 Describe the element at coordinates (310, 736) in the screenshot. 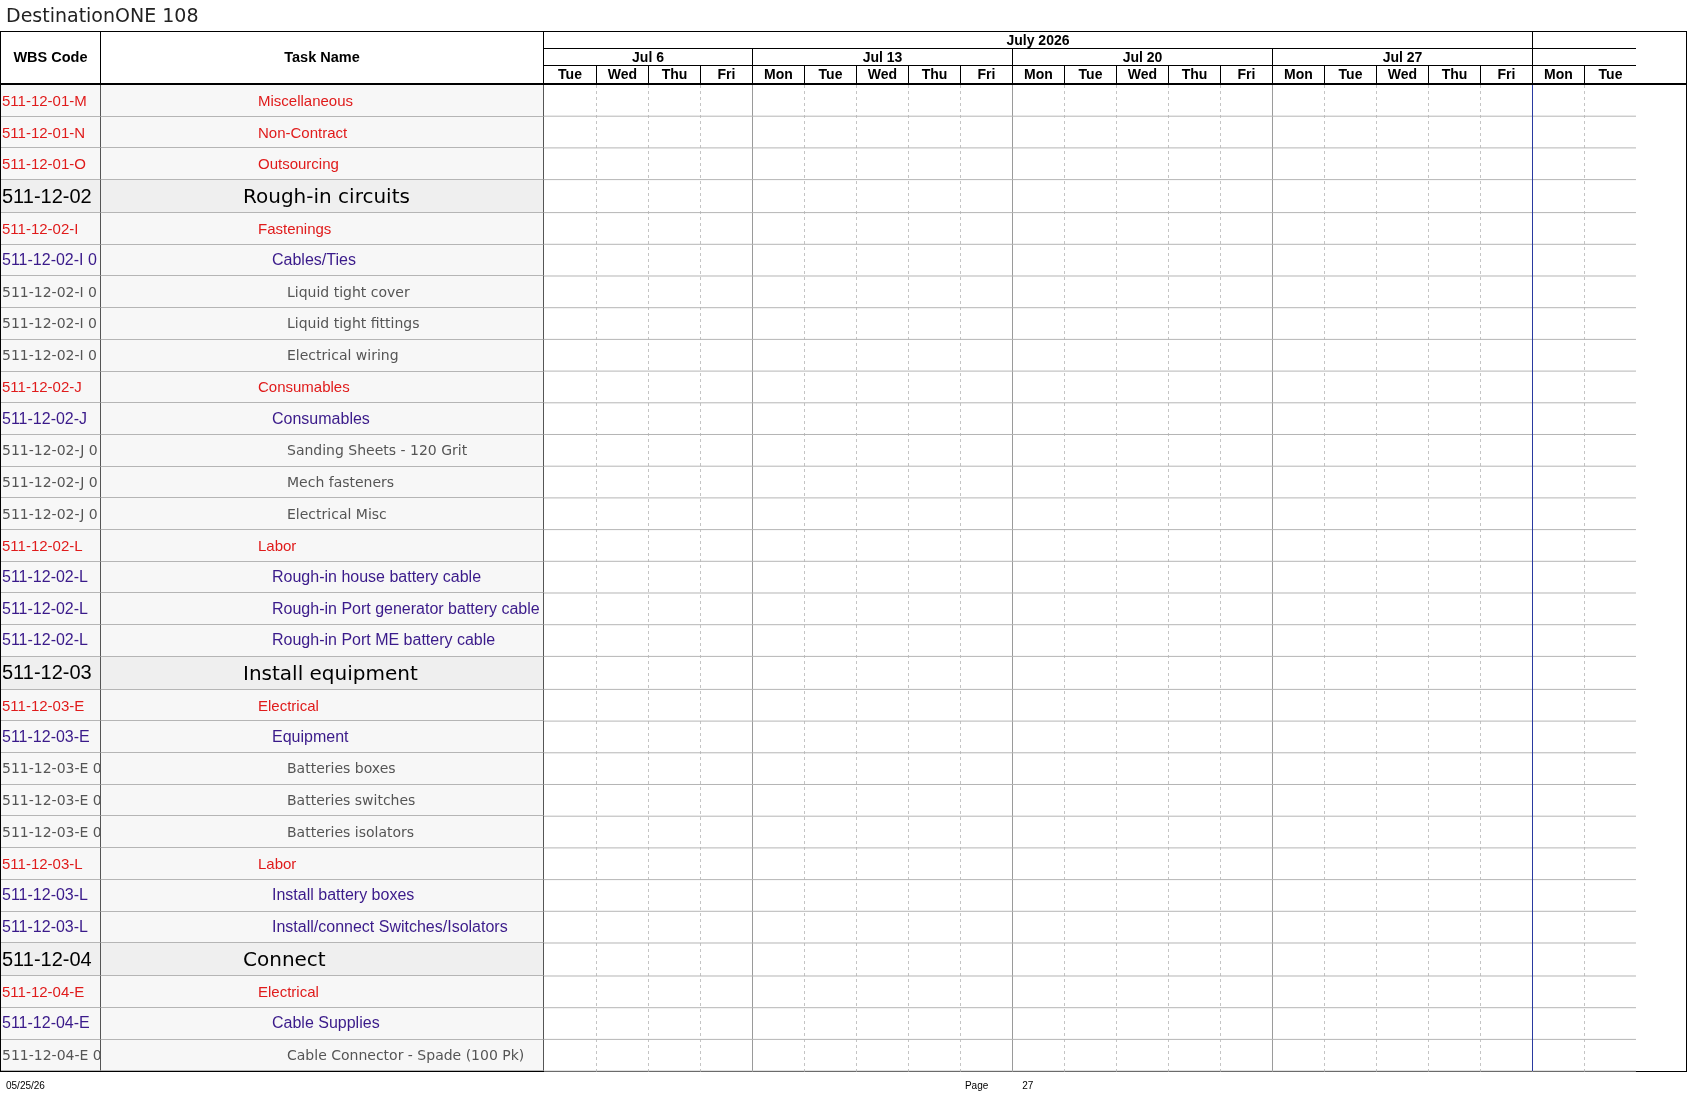

I see `task-name: Equipment` at that location.